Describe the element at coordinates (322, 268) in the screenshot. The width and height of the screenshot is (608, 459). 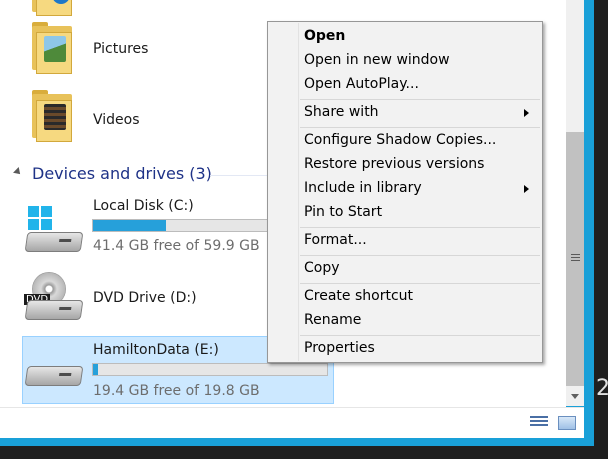
I see `menu-item-copy: Copy` at that location.